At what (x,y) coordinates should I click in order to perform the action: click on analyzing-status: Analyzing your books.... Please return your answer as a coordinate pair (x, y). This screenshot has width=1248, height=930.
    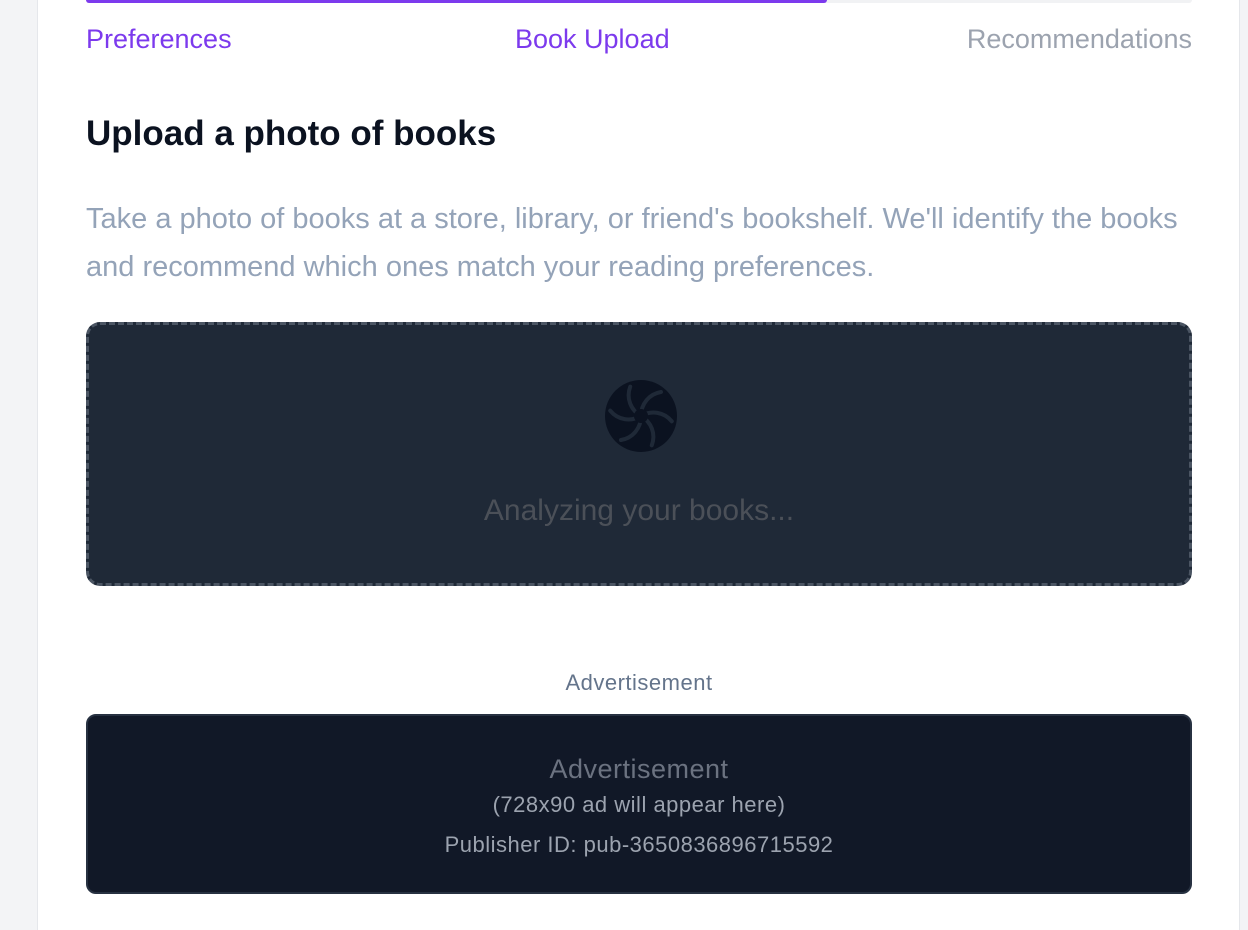
    Looking at the image, I should click on (639, 510).